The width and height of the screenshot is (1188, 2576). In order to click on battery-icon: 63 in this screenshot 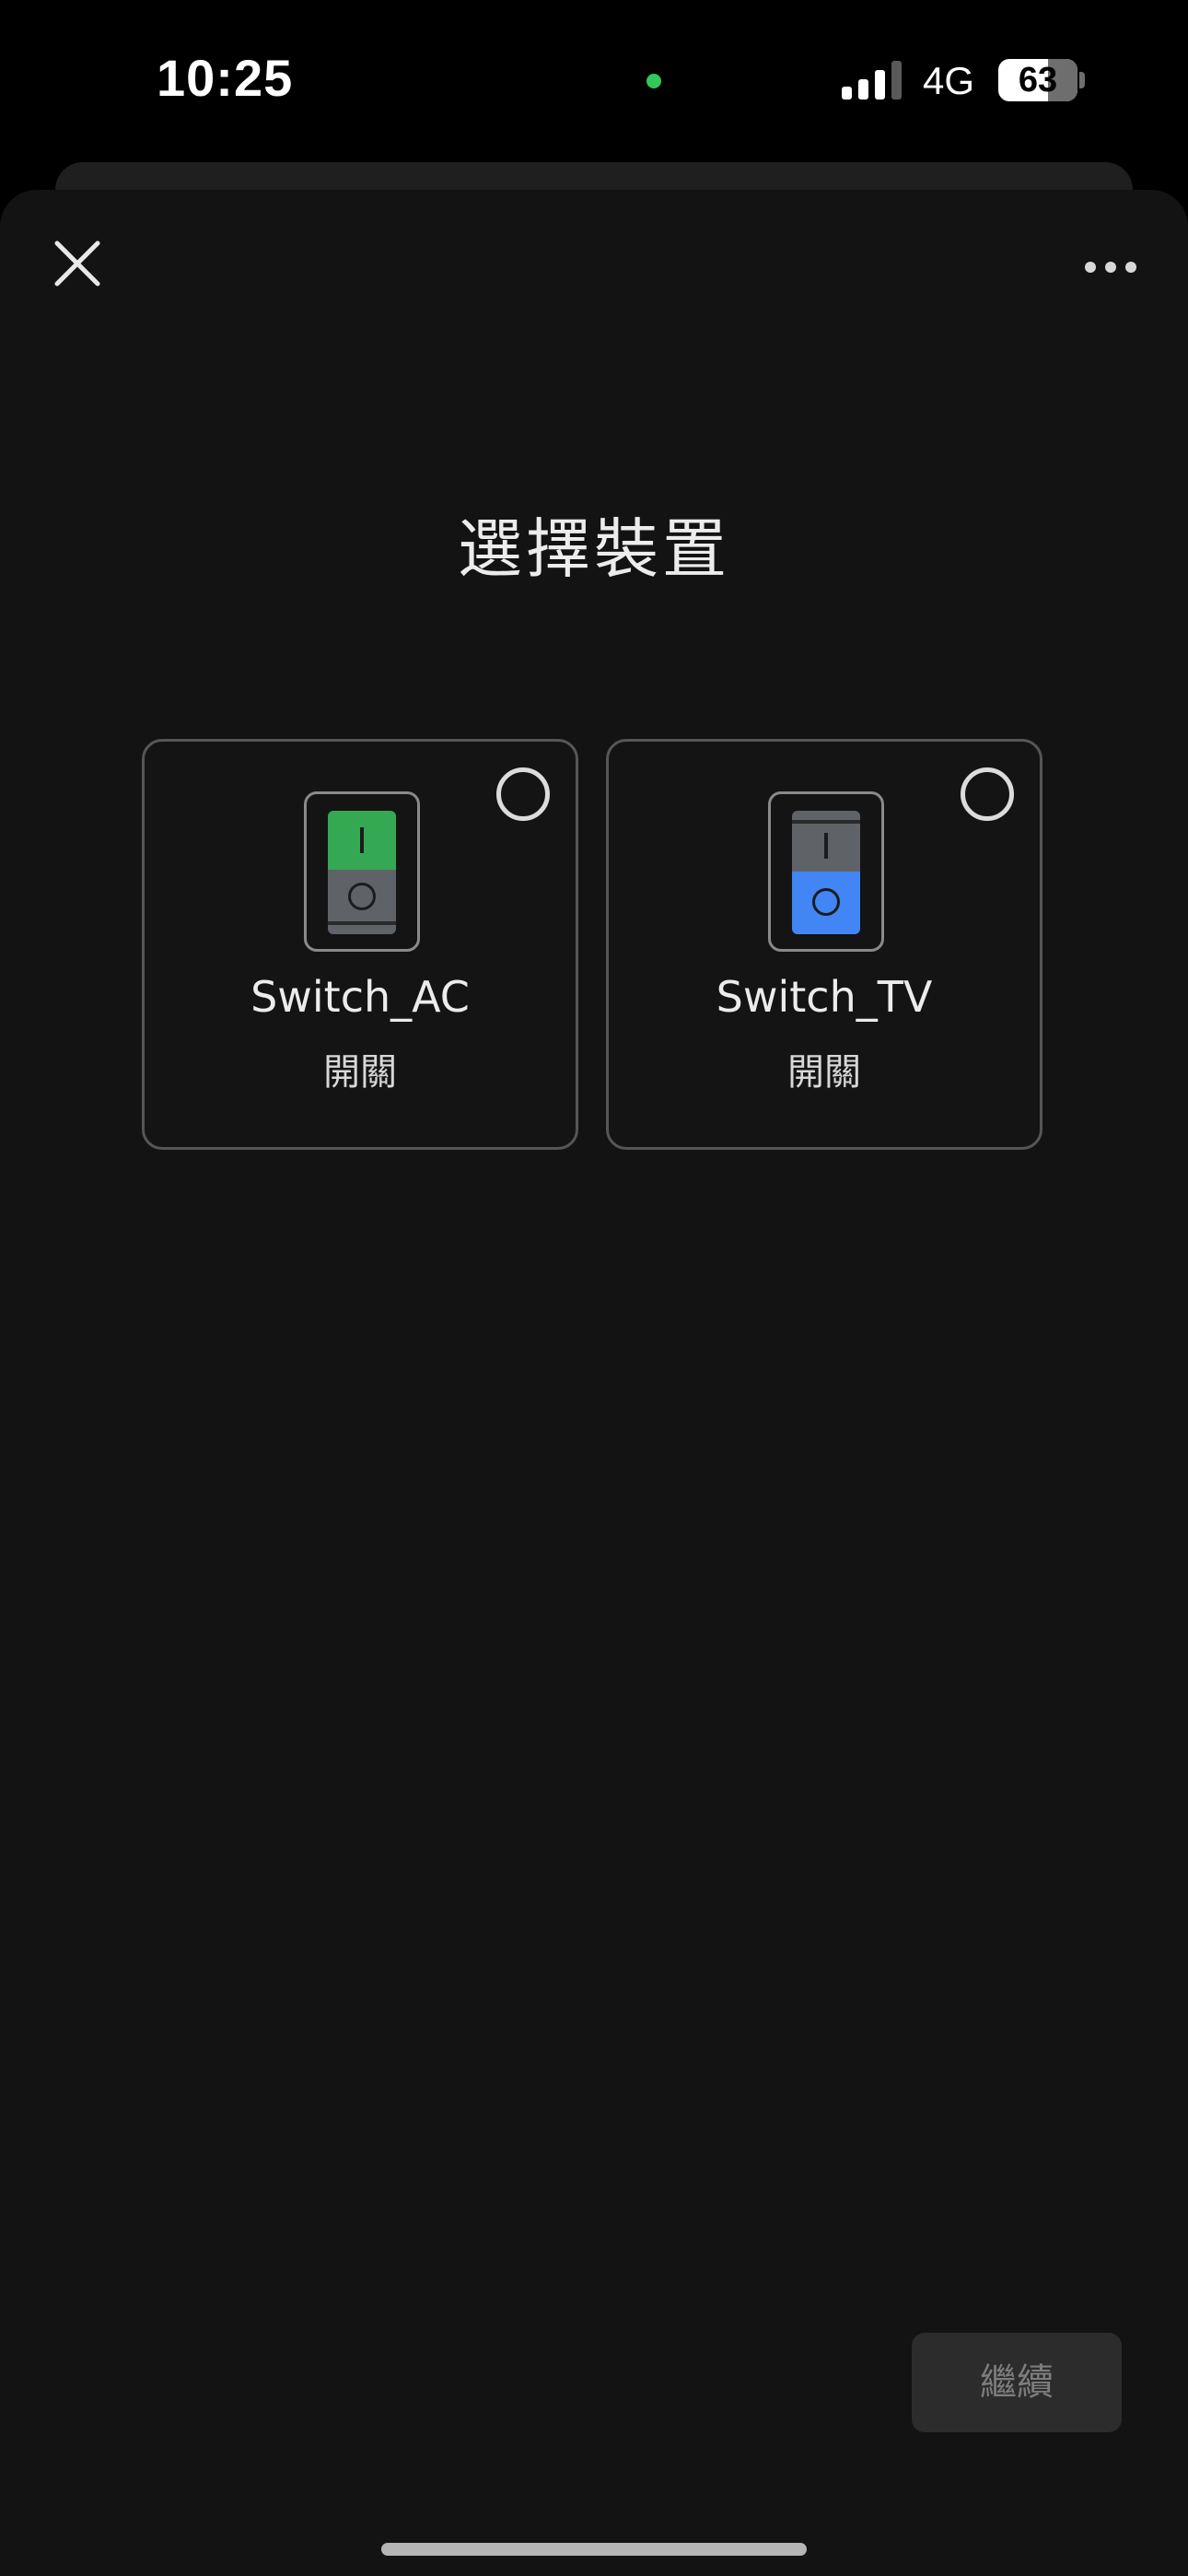, I will do `click(1037, 80)`.